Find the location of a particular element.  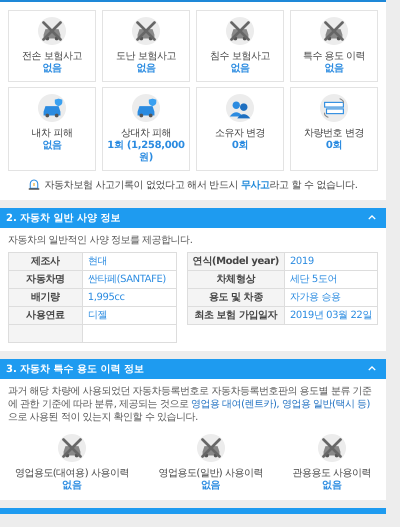

card-label: 차량번호 변경 is located at coordinates (334, 133).